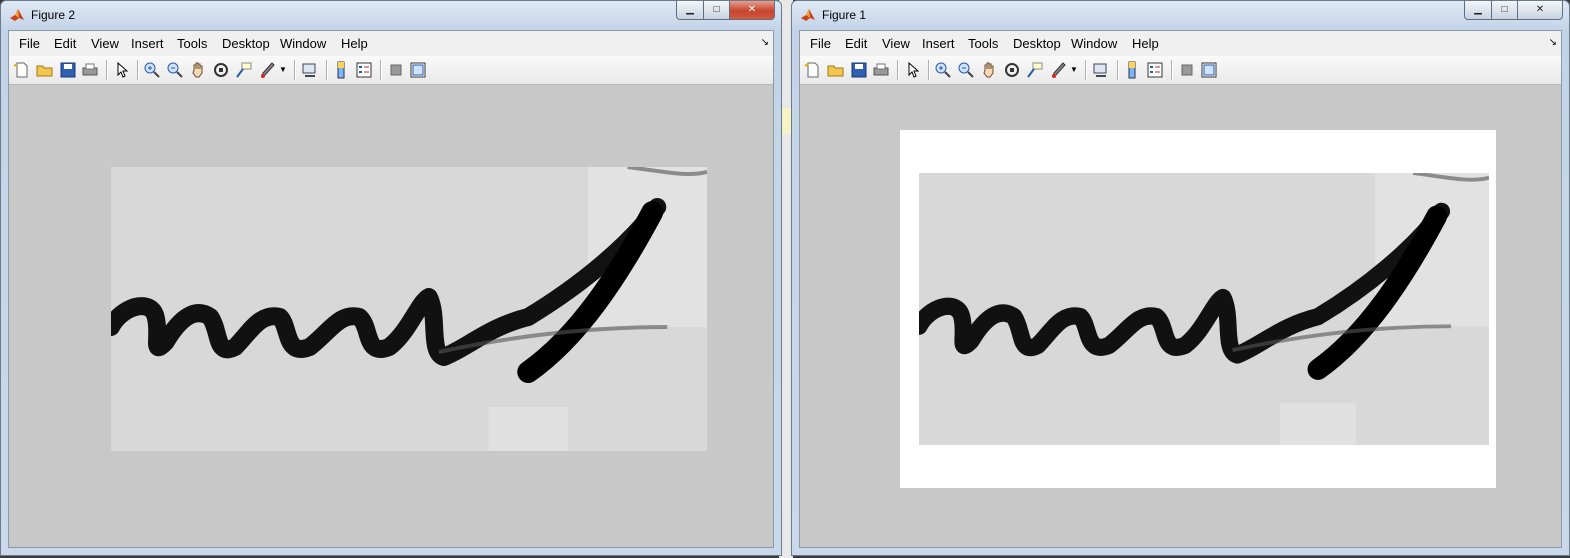 The image size is (1570, 558). Describe the element at coordinates (53, 15) in the screenshot. I see `window-title: Figure 2` at that location.